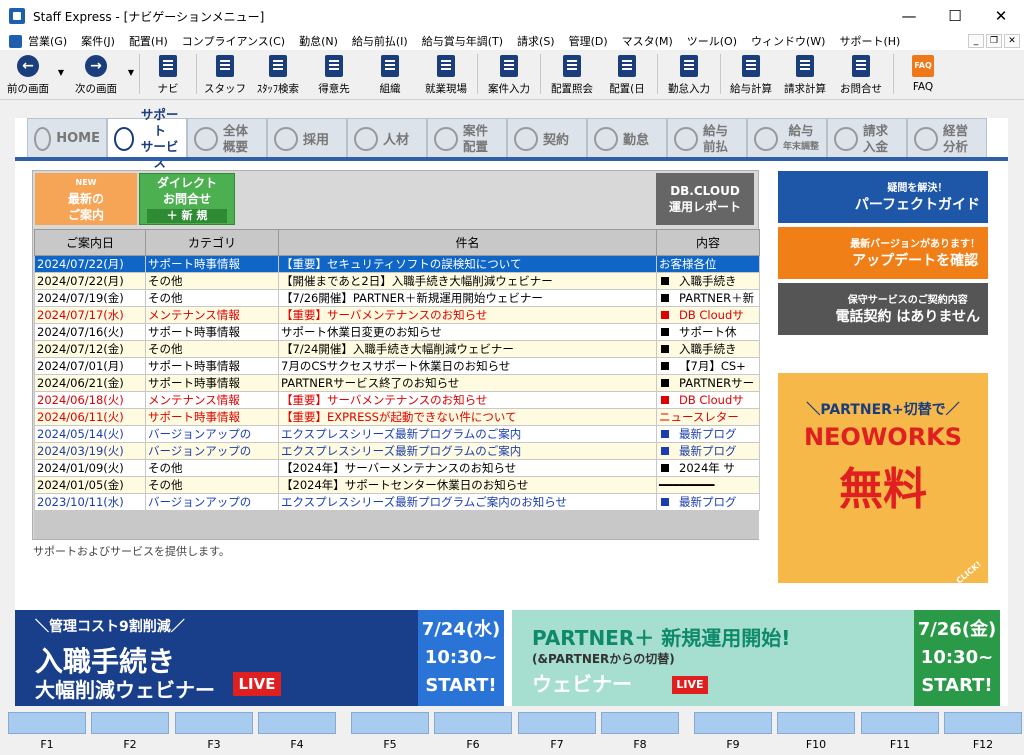 The height and width of the screenshot is (755, 1024). What do you see at coordinates (983, 731) in the screenshot?
I see `f12-key: F12` at bounding box center [983, 731].